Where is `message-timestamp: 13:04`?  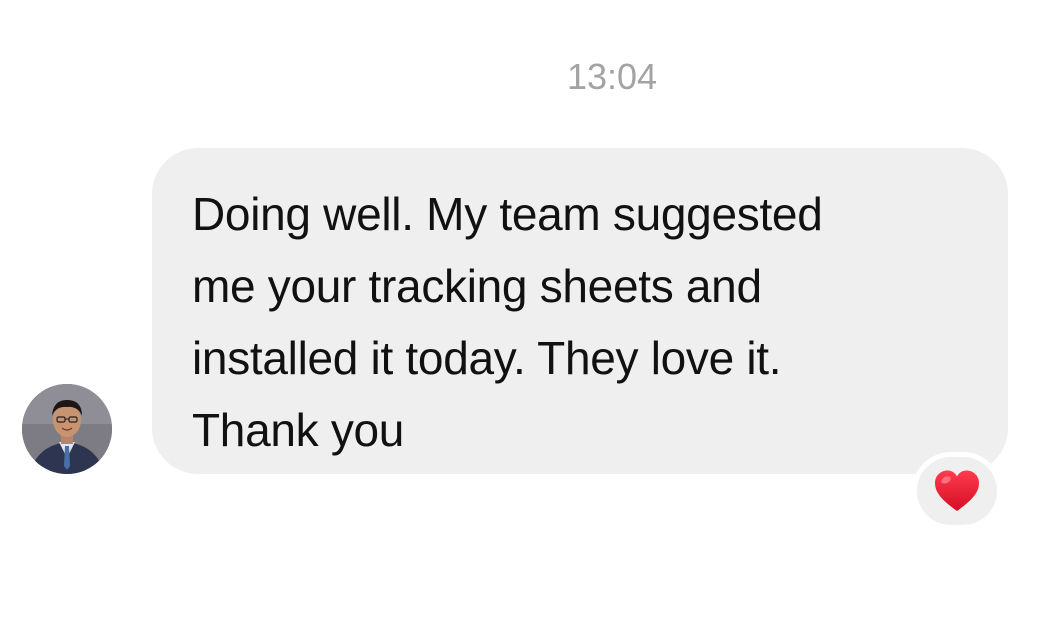 message-timestamp: 13:04 is located at coordinates (612, 76).